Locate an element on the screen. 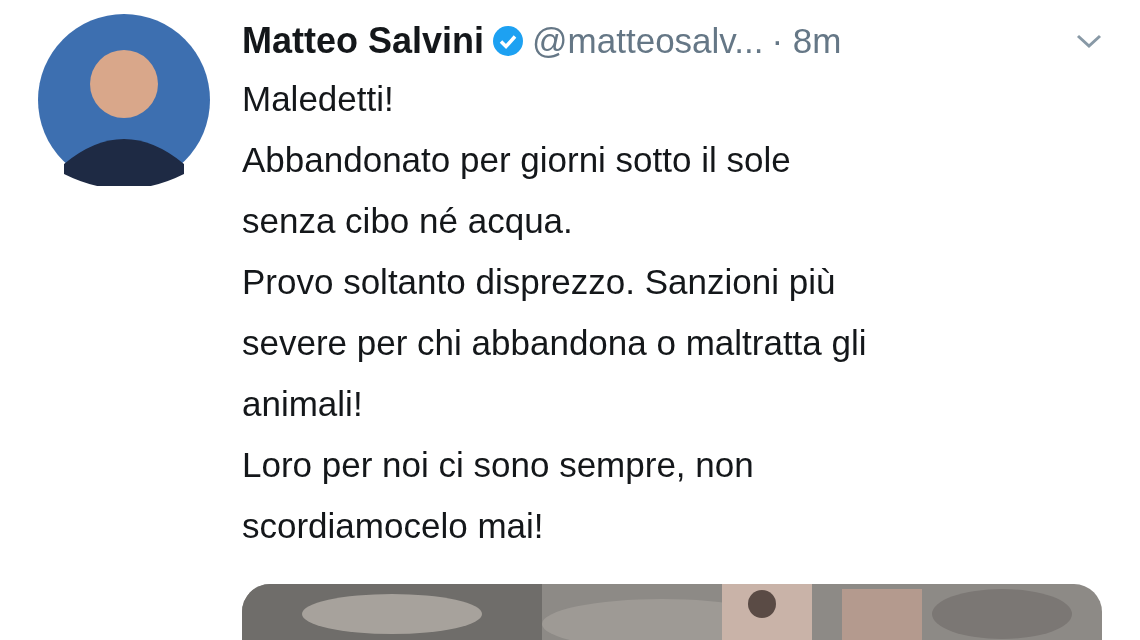  author-name: Matteo Salvini is located at coordinates (363, 41).